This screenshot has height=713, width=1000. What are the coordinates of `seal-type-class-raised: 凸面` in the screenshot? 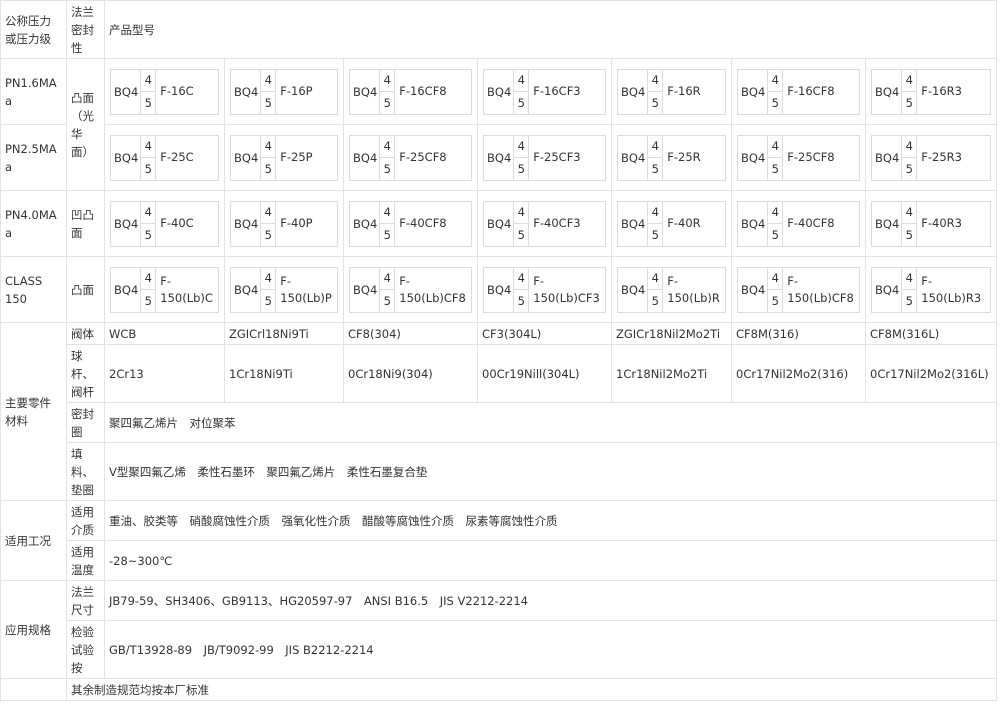 It's located at (85, 289).